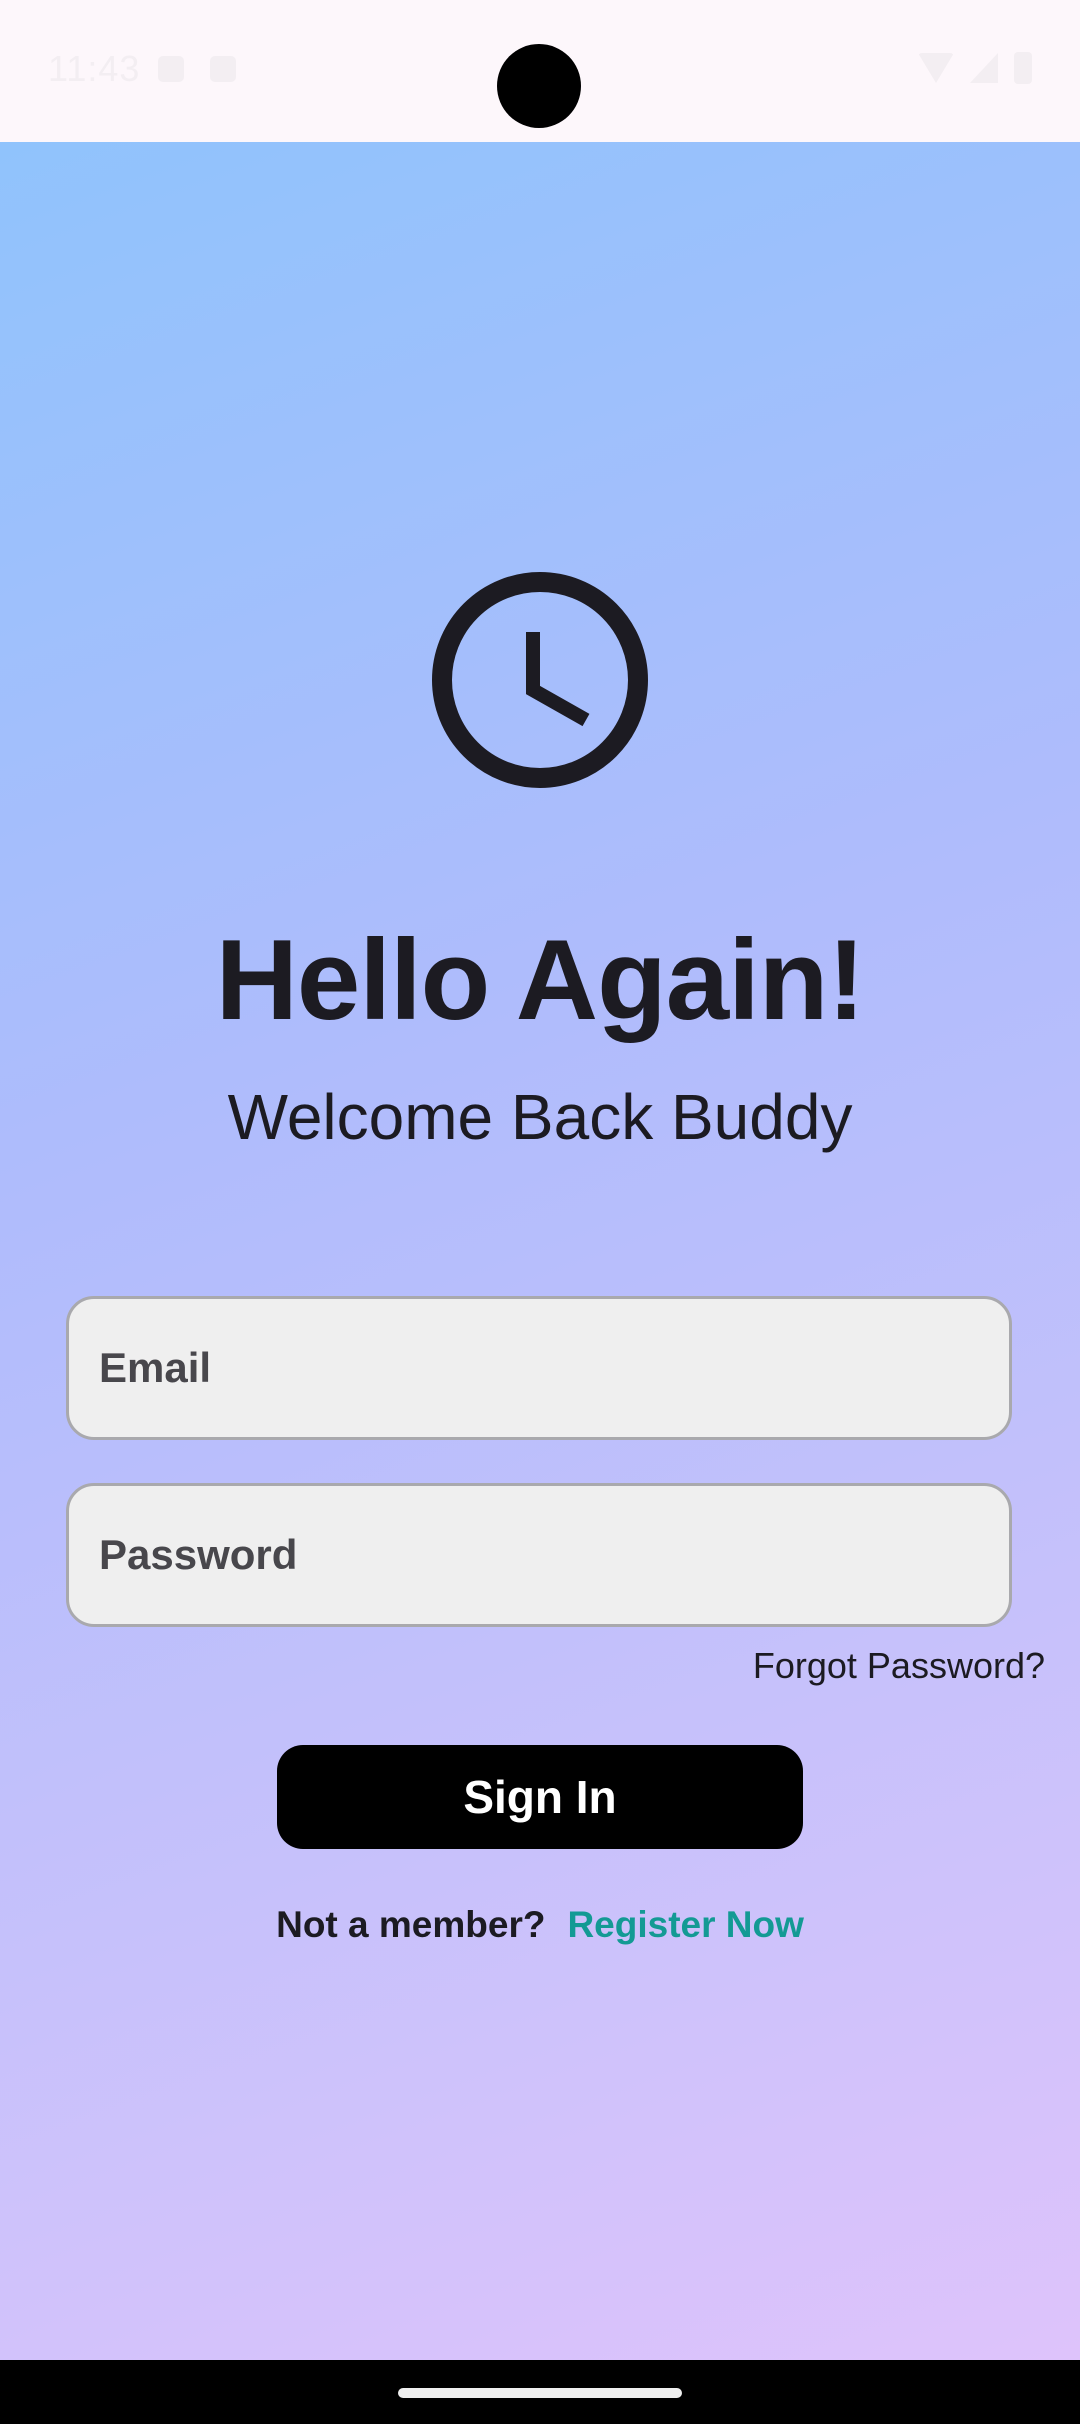 The width and height of the screenshot is (1080, 2424). Describe the element at coordinates (223, 69) in the screenshot. I see `sd-card-icon` at that location.